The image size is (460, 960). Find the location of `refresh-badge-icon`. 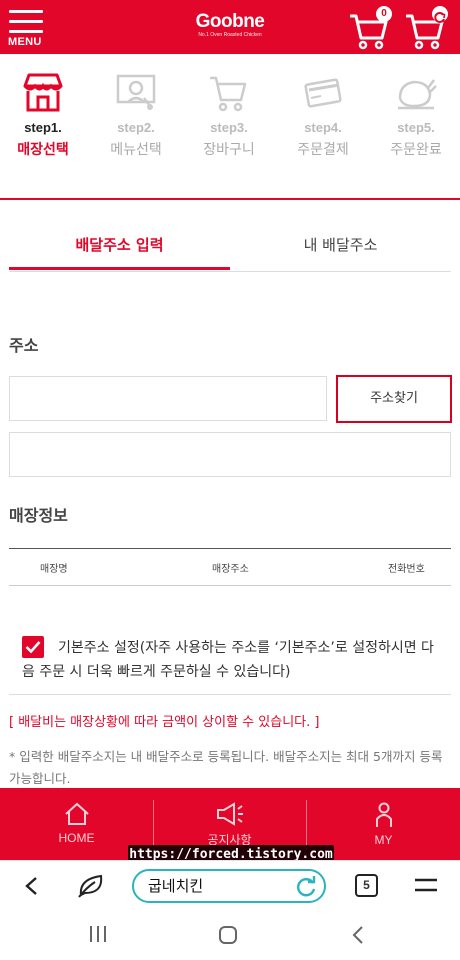

refresh-badge-icon is located at coordinates (440, 14).